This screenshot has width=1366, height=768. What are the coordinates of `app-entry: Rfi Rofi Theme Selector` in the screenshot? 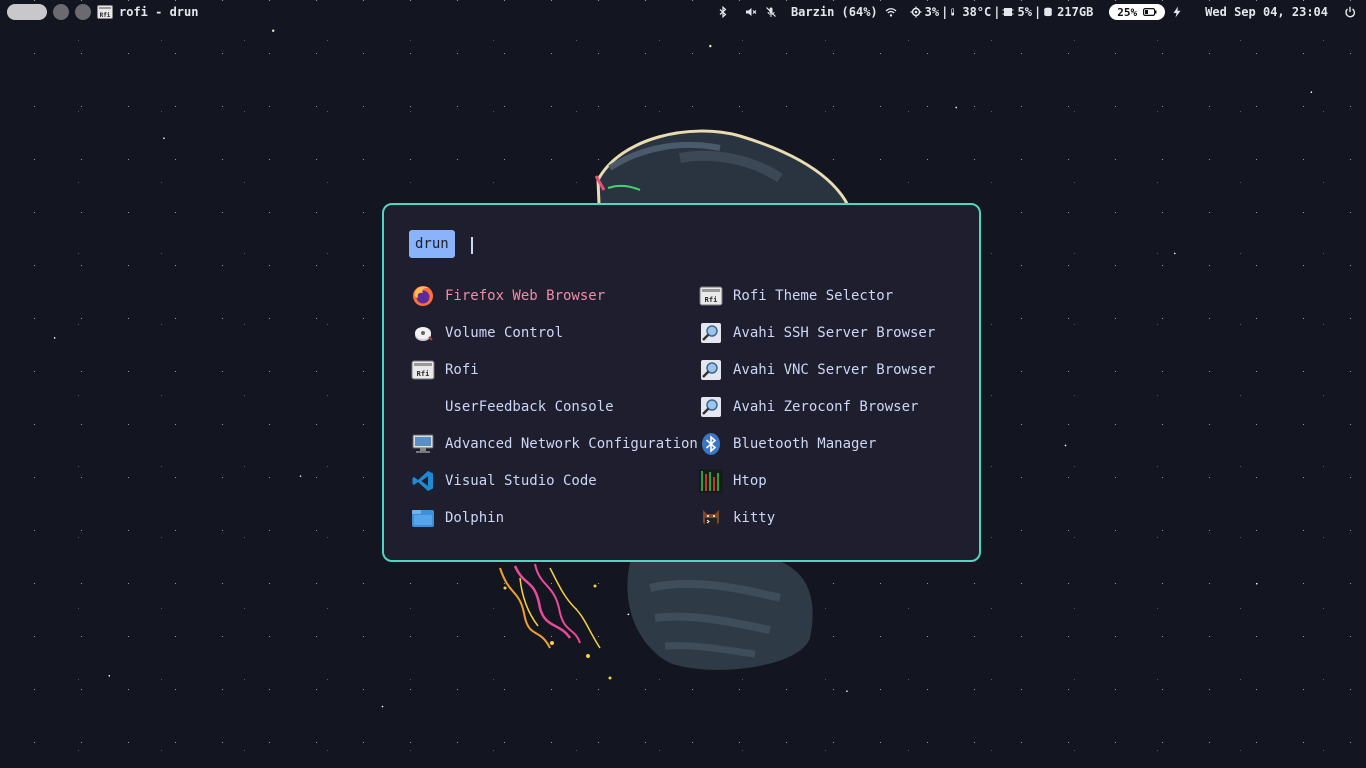 It's located at (833, 295).